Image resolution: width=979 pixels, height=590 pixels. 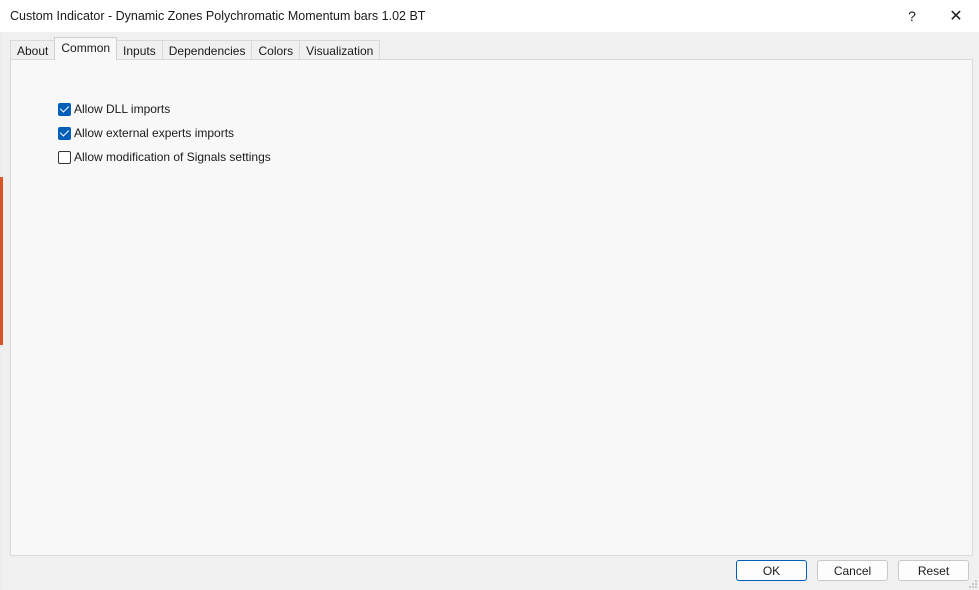 I want to click on allow-external-experts-checkbox, so click(x=64, y=133).